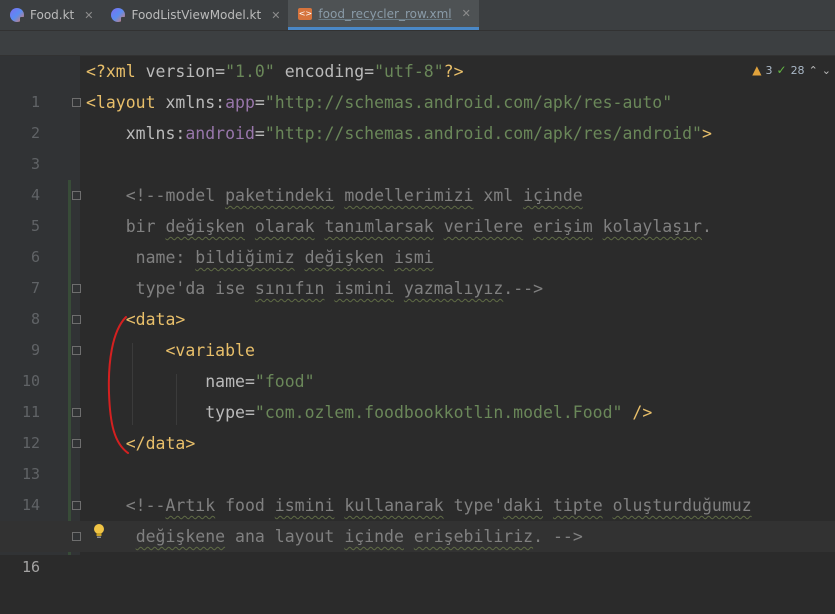 This screenshot has width=835, height=614. Describe the element at coordinates (414, 257) in the screenshot. I see `comment-word: ismi` at that location.